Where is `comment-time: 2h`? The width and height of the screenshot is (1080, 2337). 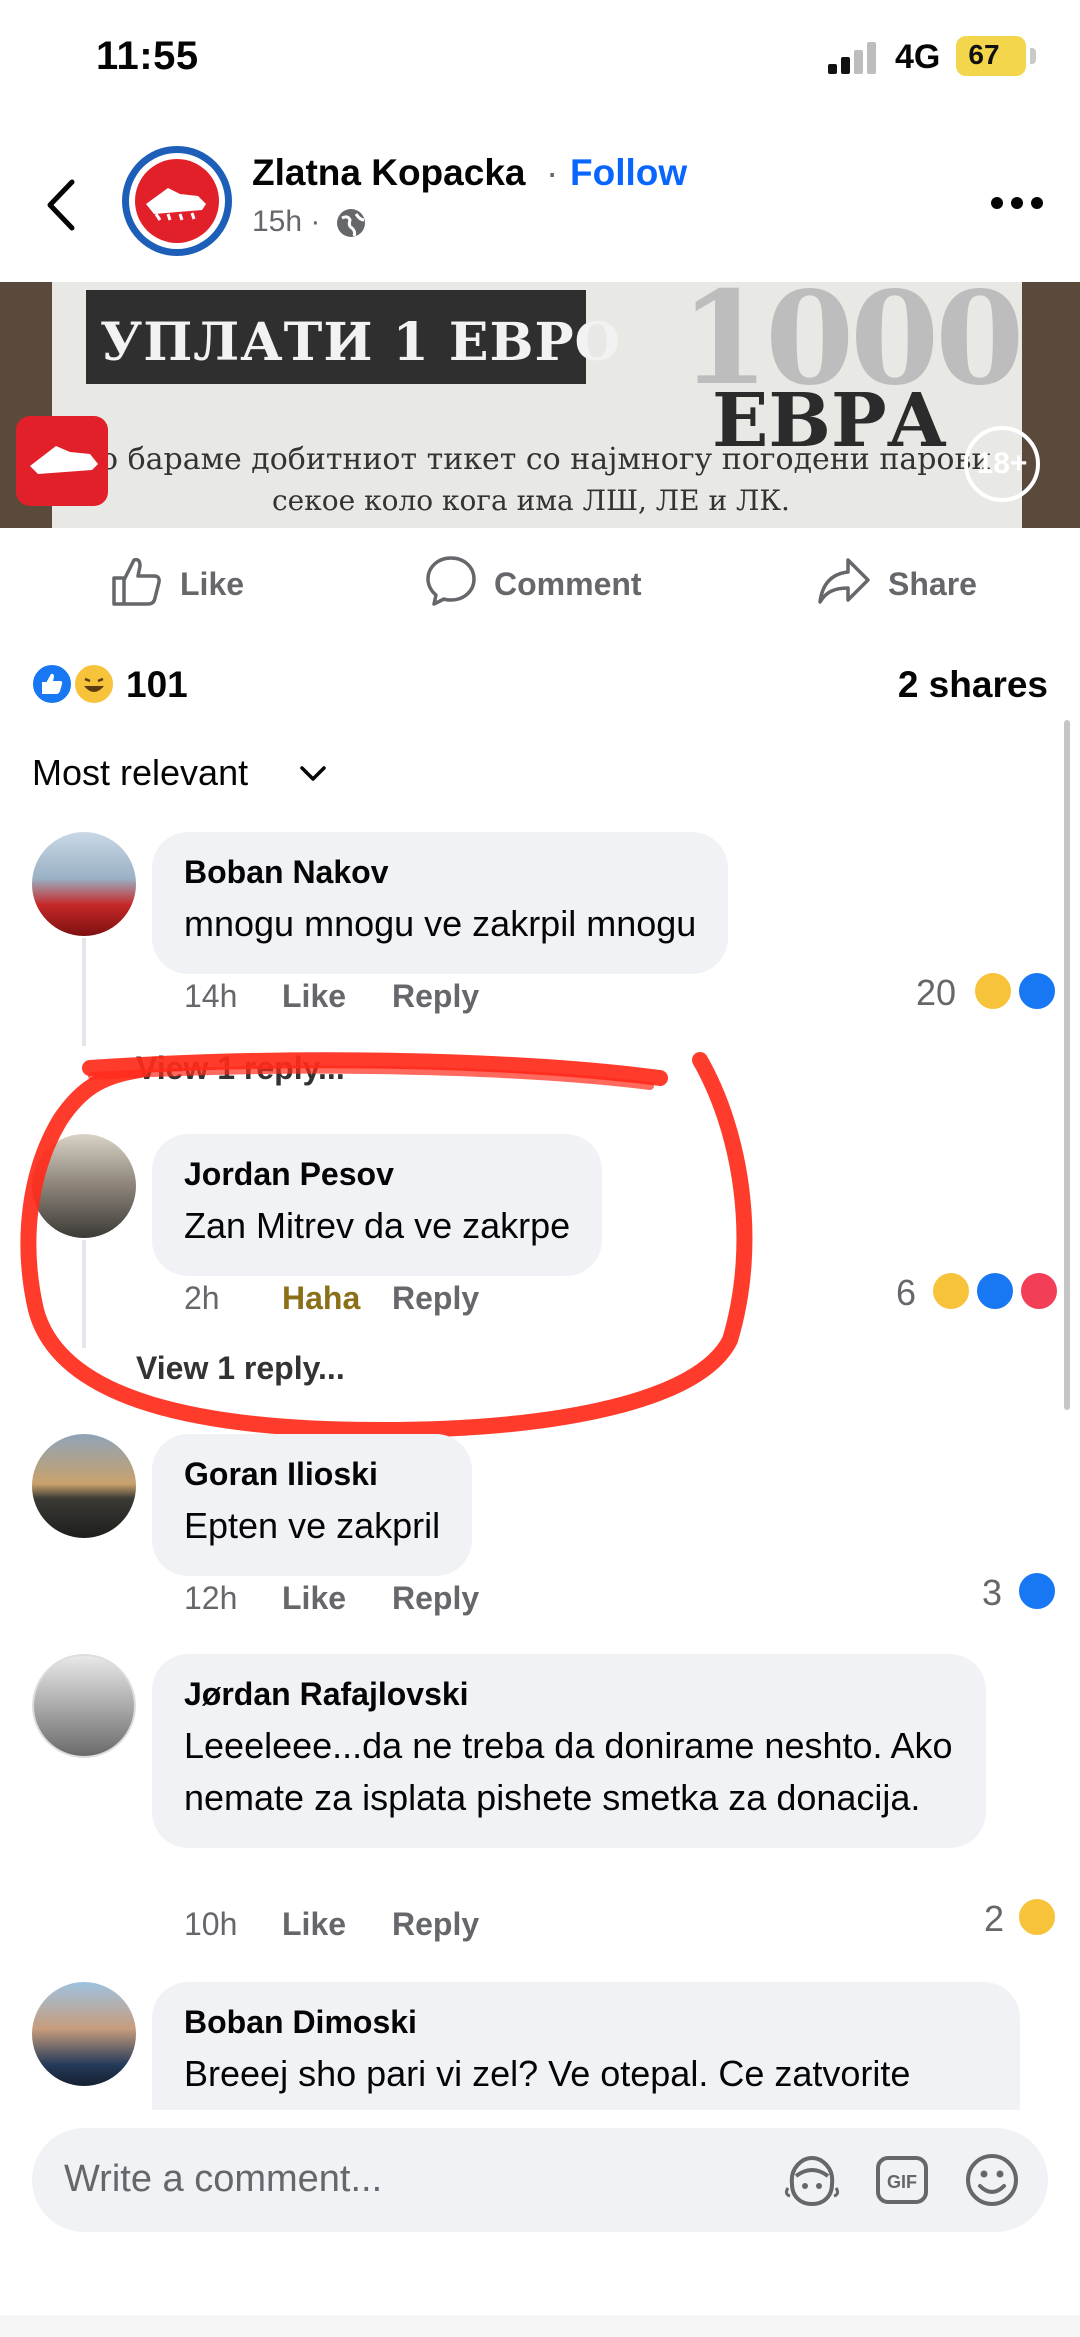
comment-time: 2h is located at coordinates (202, 1298).